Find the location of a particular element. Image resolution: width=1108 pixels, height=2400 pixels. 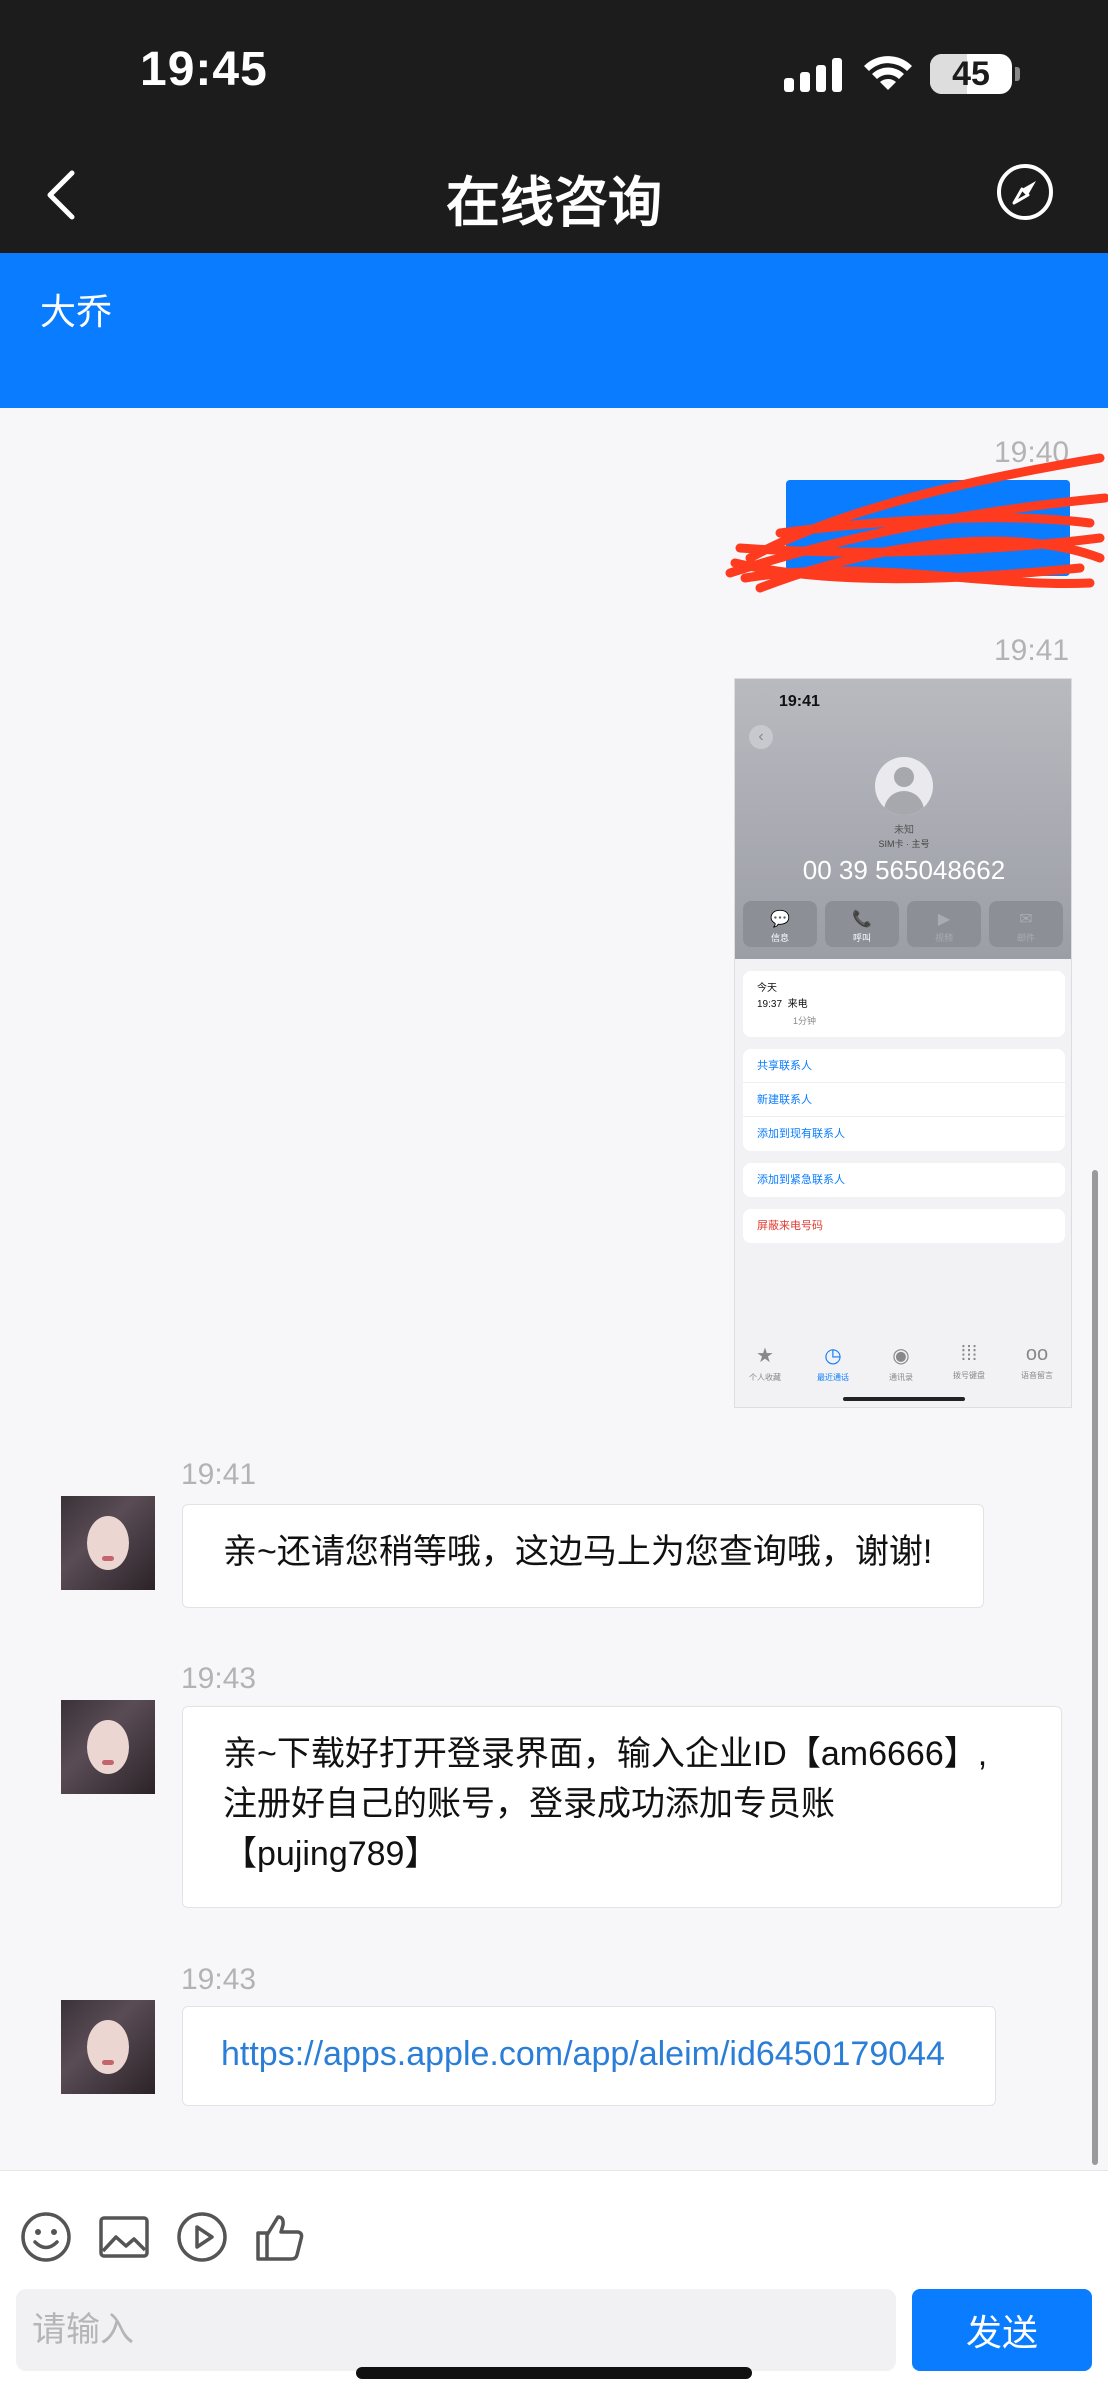

redaction-scribble is located at coordinates (916, 523).